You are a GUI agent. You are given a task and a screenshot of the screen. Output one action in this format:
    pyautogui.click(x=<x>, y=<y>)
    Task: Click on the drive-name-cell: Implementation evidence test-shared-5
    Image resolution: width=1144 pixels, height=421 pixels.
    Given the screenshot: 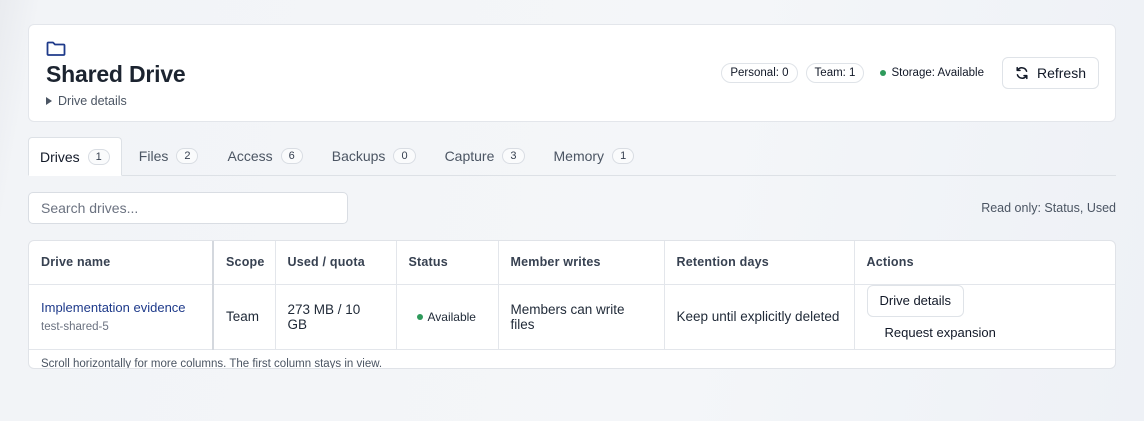 What is the action you would take?
    pyautogui.click(x=121, y=317)
    